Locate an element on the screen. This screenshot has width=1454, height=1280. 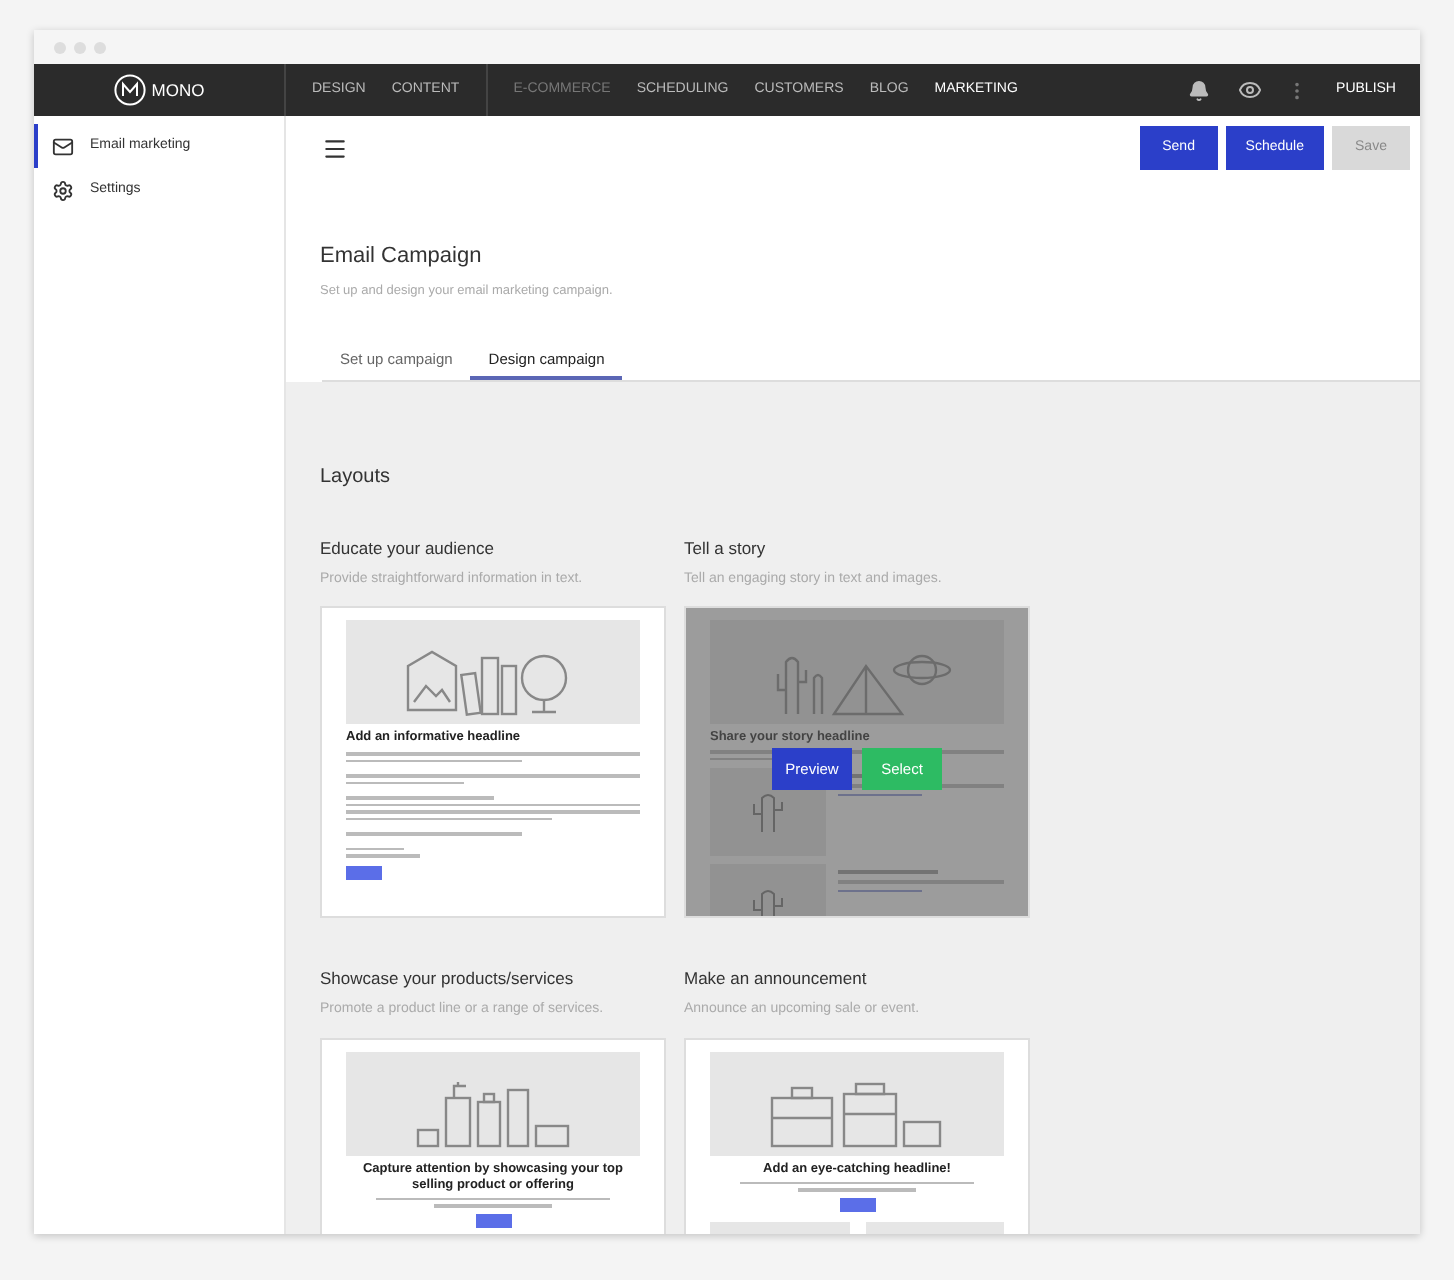
layout-title: Showcase your products/services is located at coordinates (448, 979).